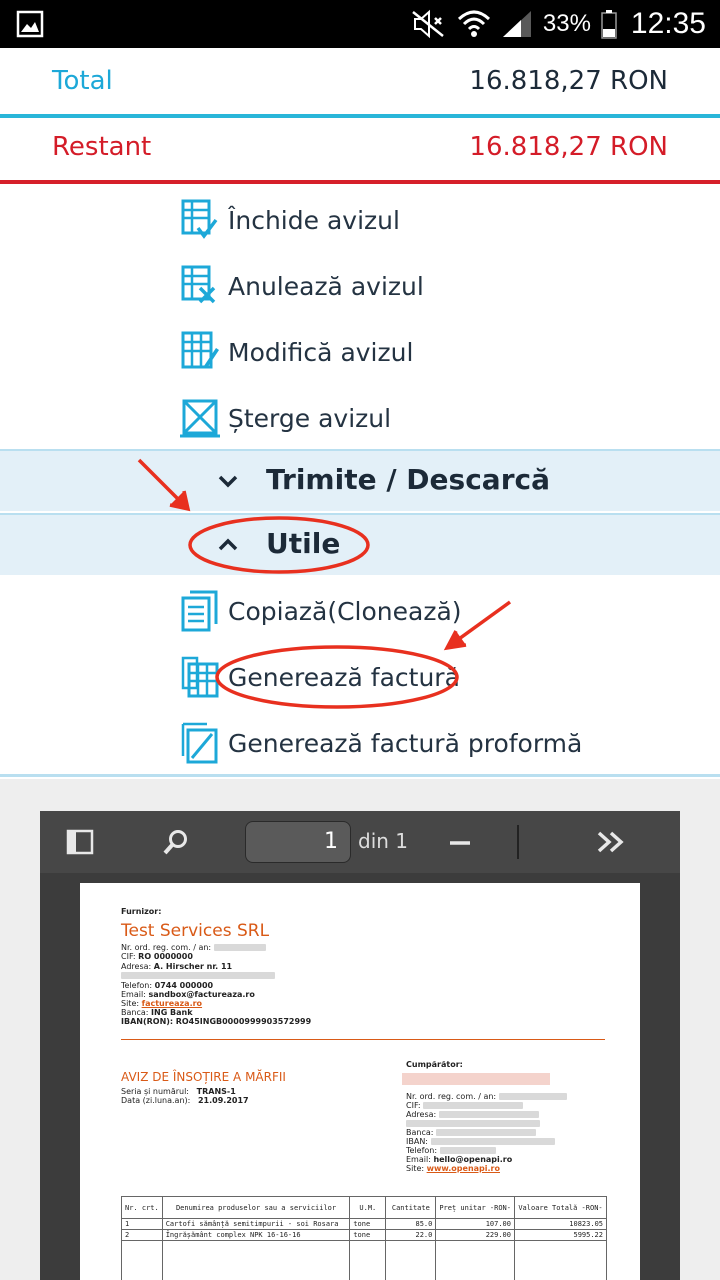  Describe the element at coordinates (360, 775) in the screenshot. I see `section-divider` at that location.